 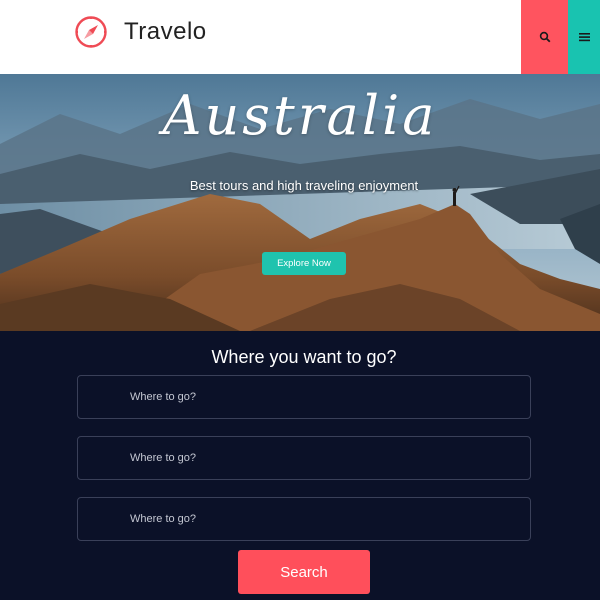 I want to click on brand: Travelo, so click(x=140, y=32).